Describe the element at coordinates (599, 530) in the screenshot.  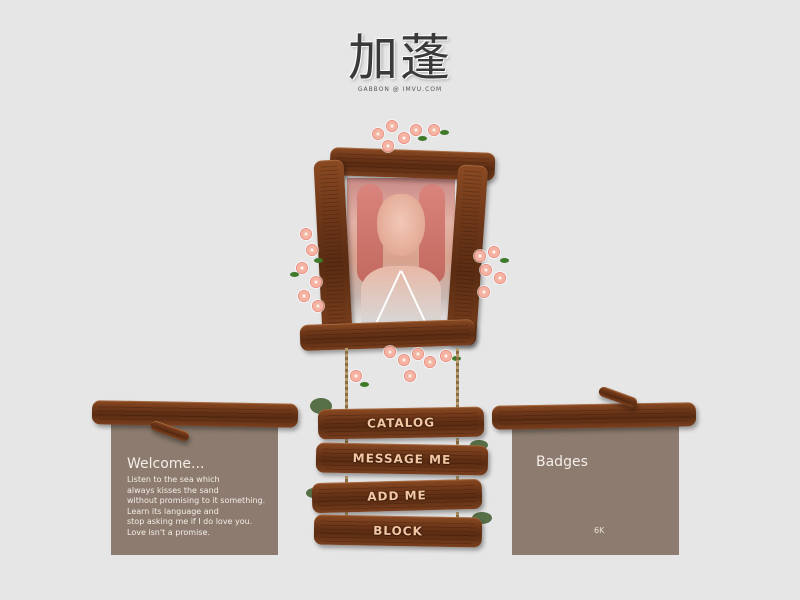
I see `badges-count: 6K` at that location.